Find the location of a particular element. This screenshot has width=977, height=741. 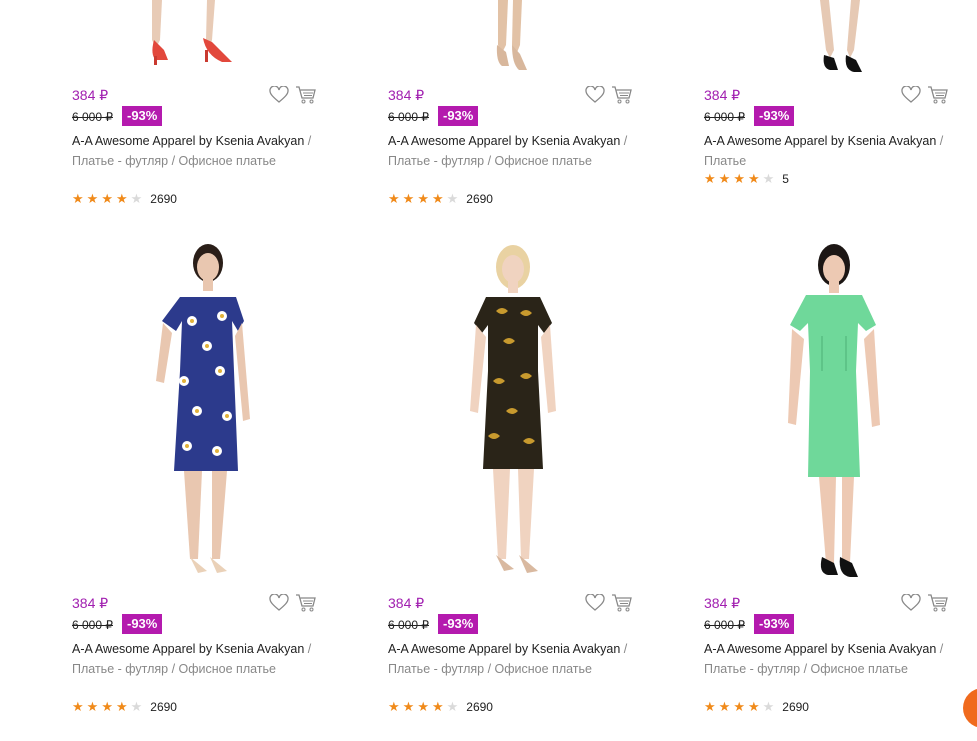

review-count: 5 is located at coordinates (785, 179).